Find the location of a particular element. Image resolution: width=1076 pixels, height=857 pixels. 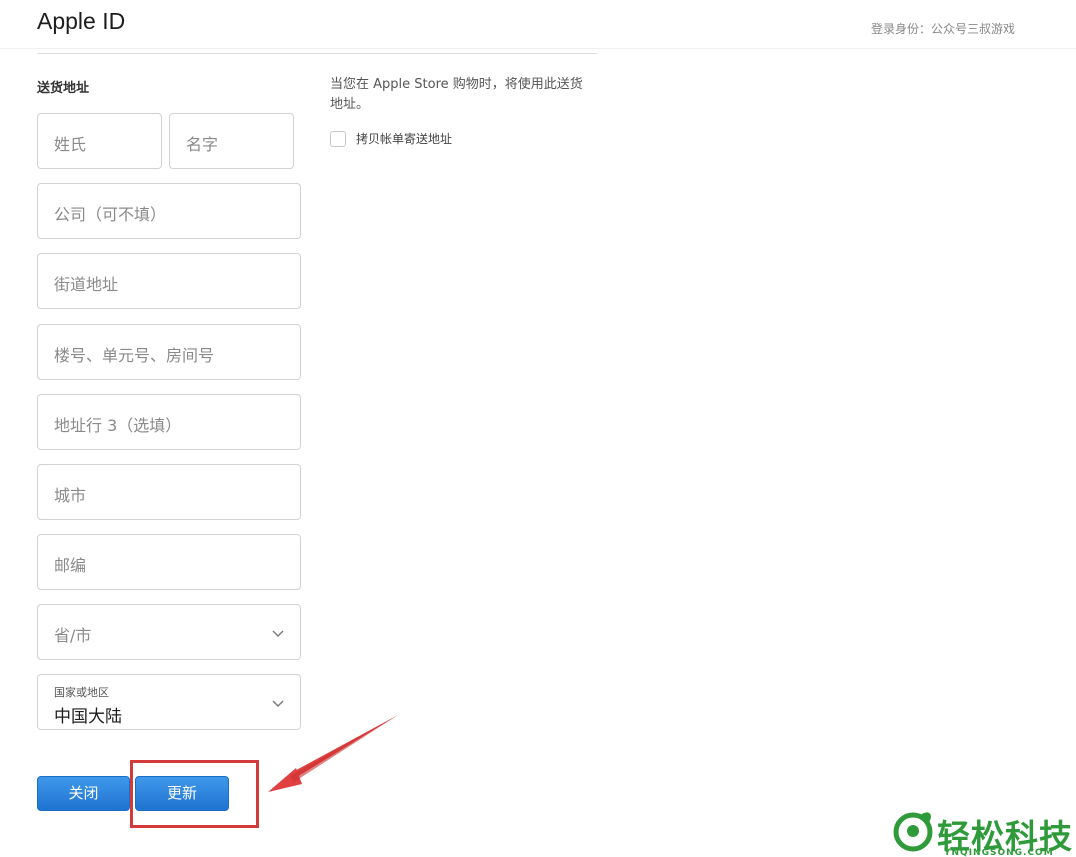

copy-billing-checkbox is located at coordinates (338, 138).